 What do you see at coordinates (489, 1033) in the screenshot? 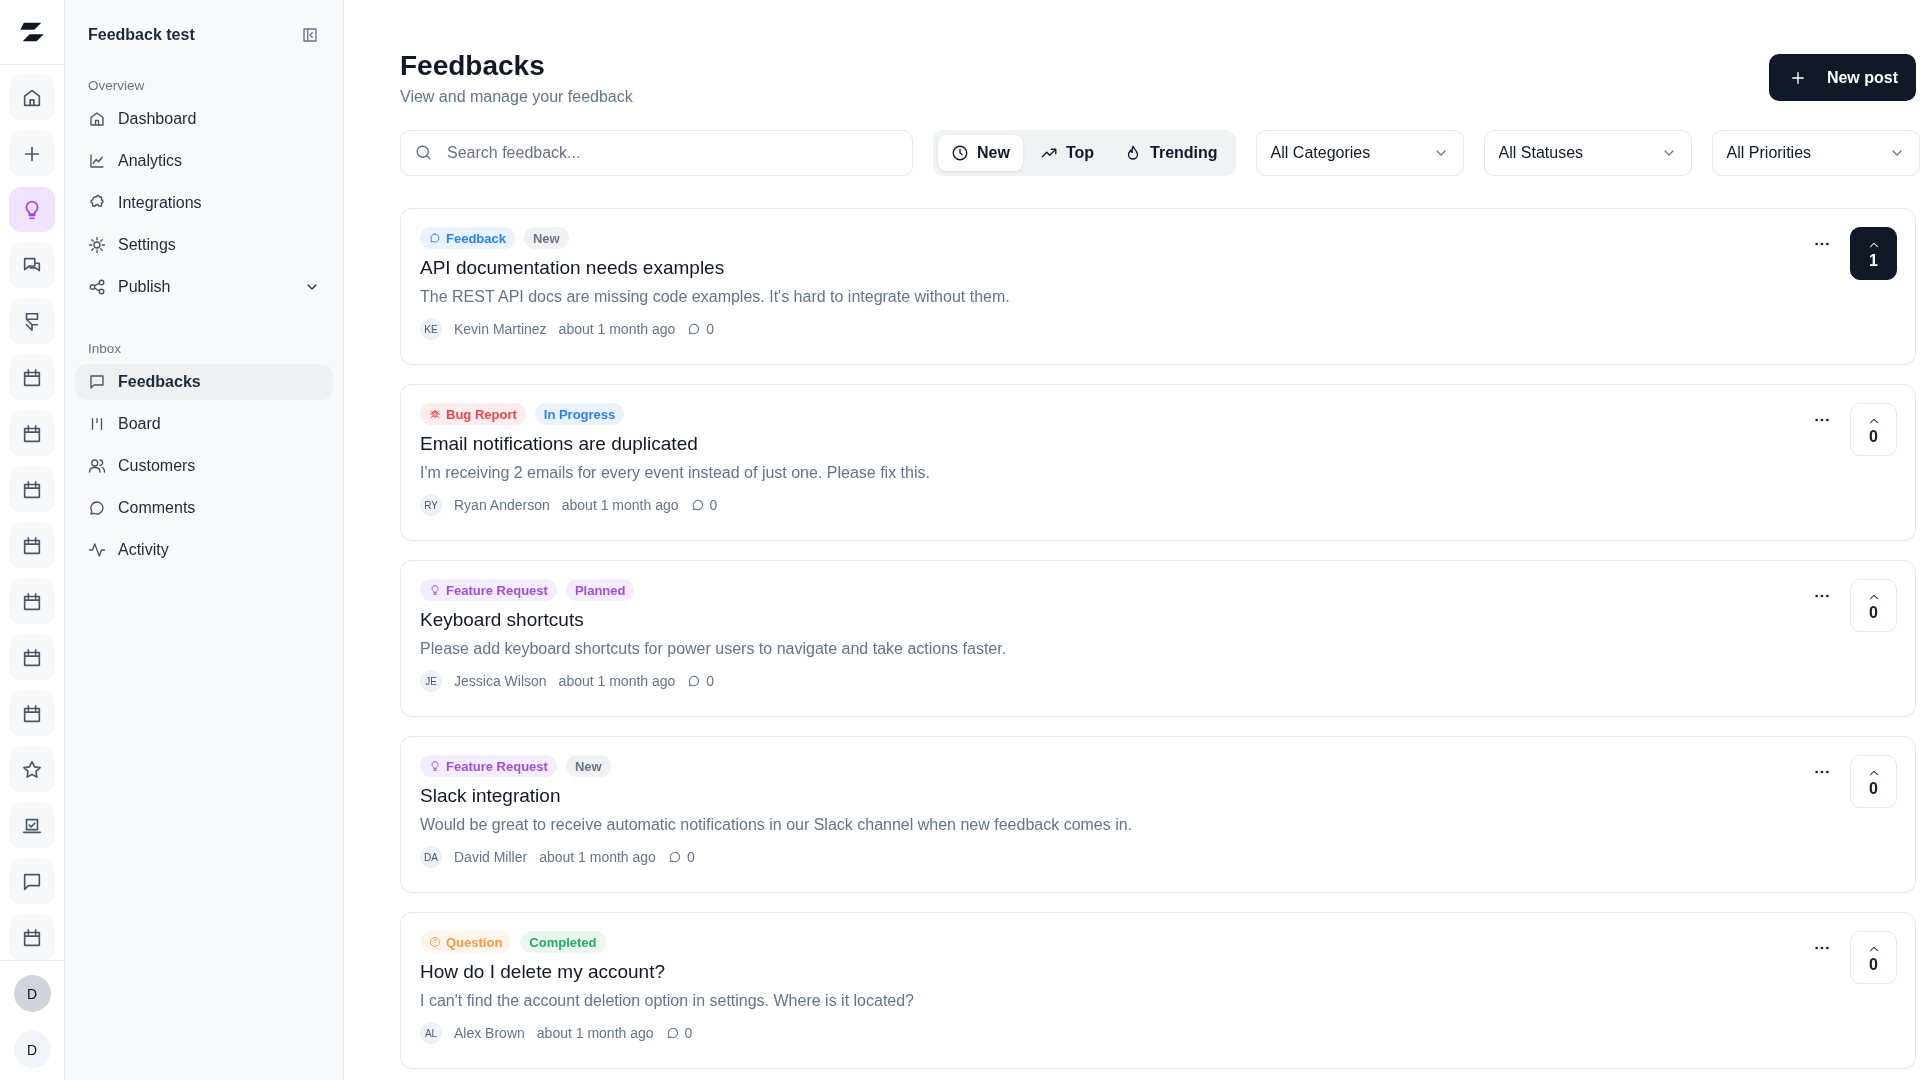
I see `author-name: Alex Brown` at bounding box center [489, 1033].